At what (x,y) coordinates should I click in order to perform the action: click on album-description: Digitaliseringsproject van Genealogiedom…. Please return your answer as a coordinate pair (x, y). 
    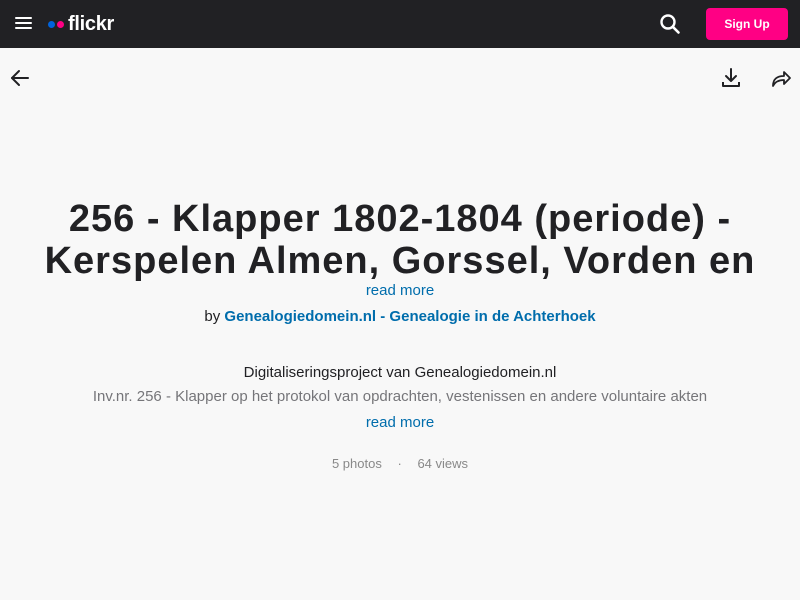
    Looking at the image, I should click on (400, 385).